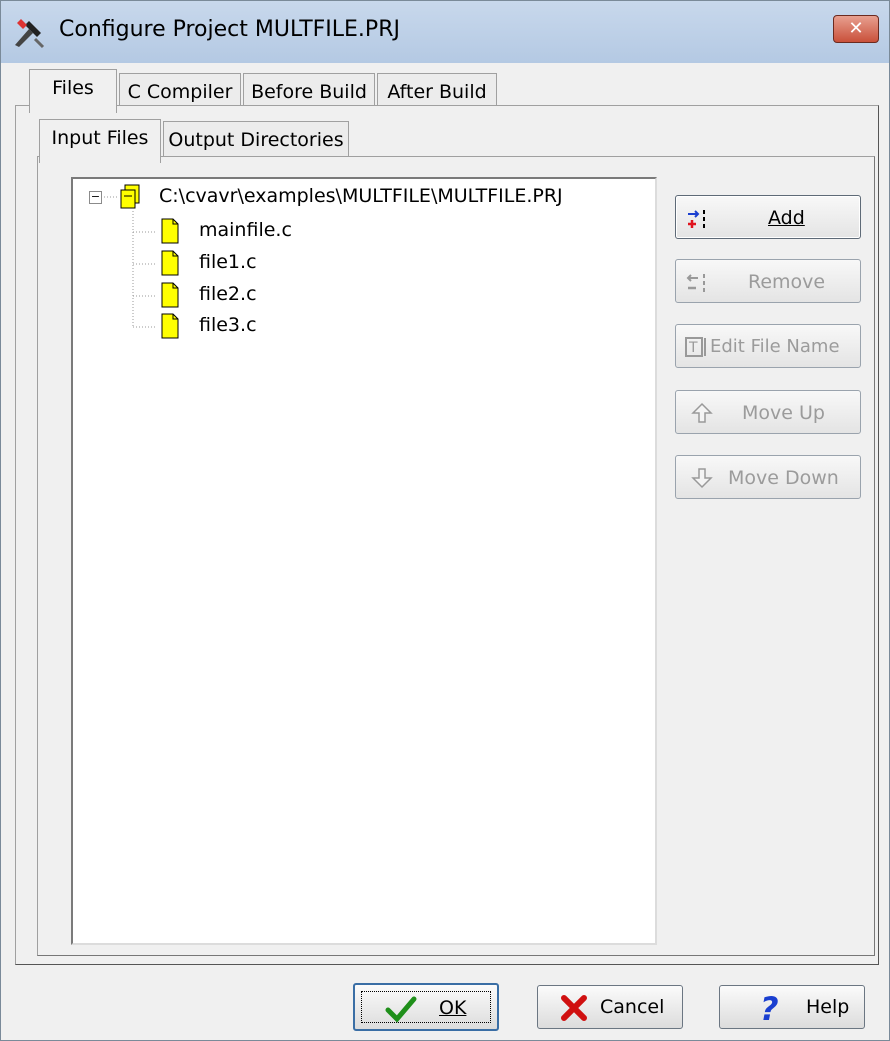 This screenshot has width=890, height=1041. What do you see at coordinates (130, 196) in the screenshot?
I see `project-file-icon` at bounding box center [130, 196].